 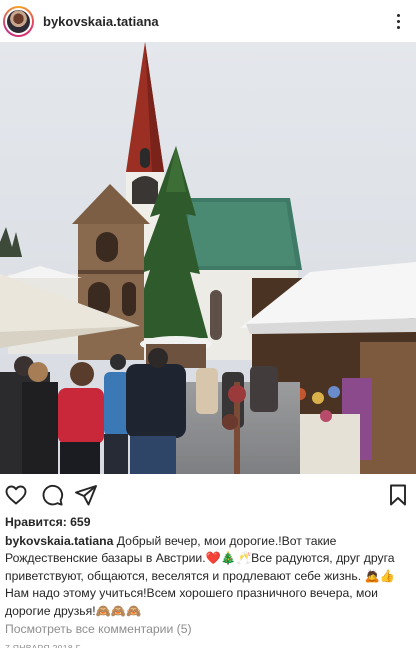 I want to click on action-bar, so click(x=208, y=494).